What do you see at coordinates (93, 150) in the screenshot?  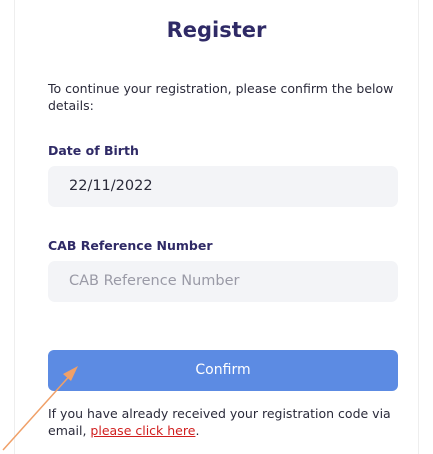 I see `dob-label: Date of Birth` at bounding box center [93, 150].